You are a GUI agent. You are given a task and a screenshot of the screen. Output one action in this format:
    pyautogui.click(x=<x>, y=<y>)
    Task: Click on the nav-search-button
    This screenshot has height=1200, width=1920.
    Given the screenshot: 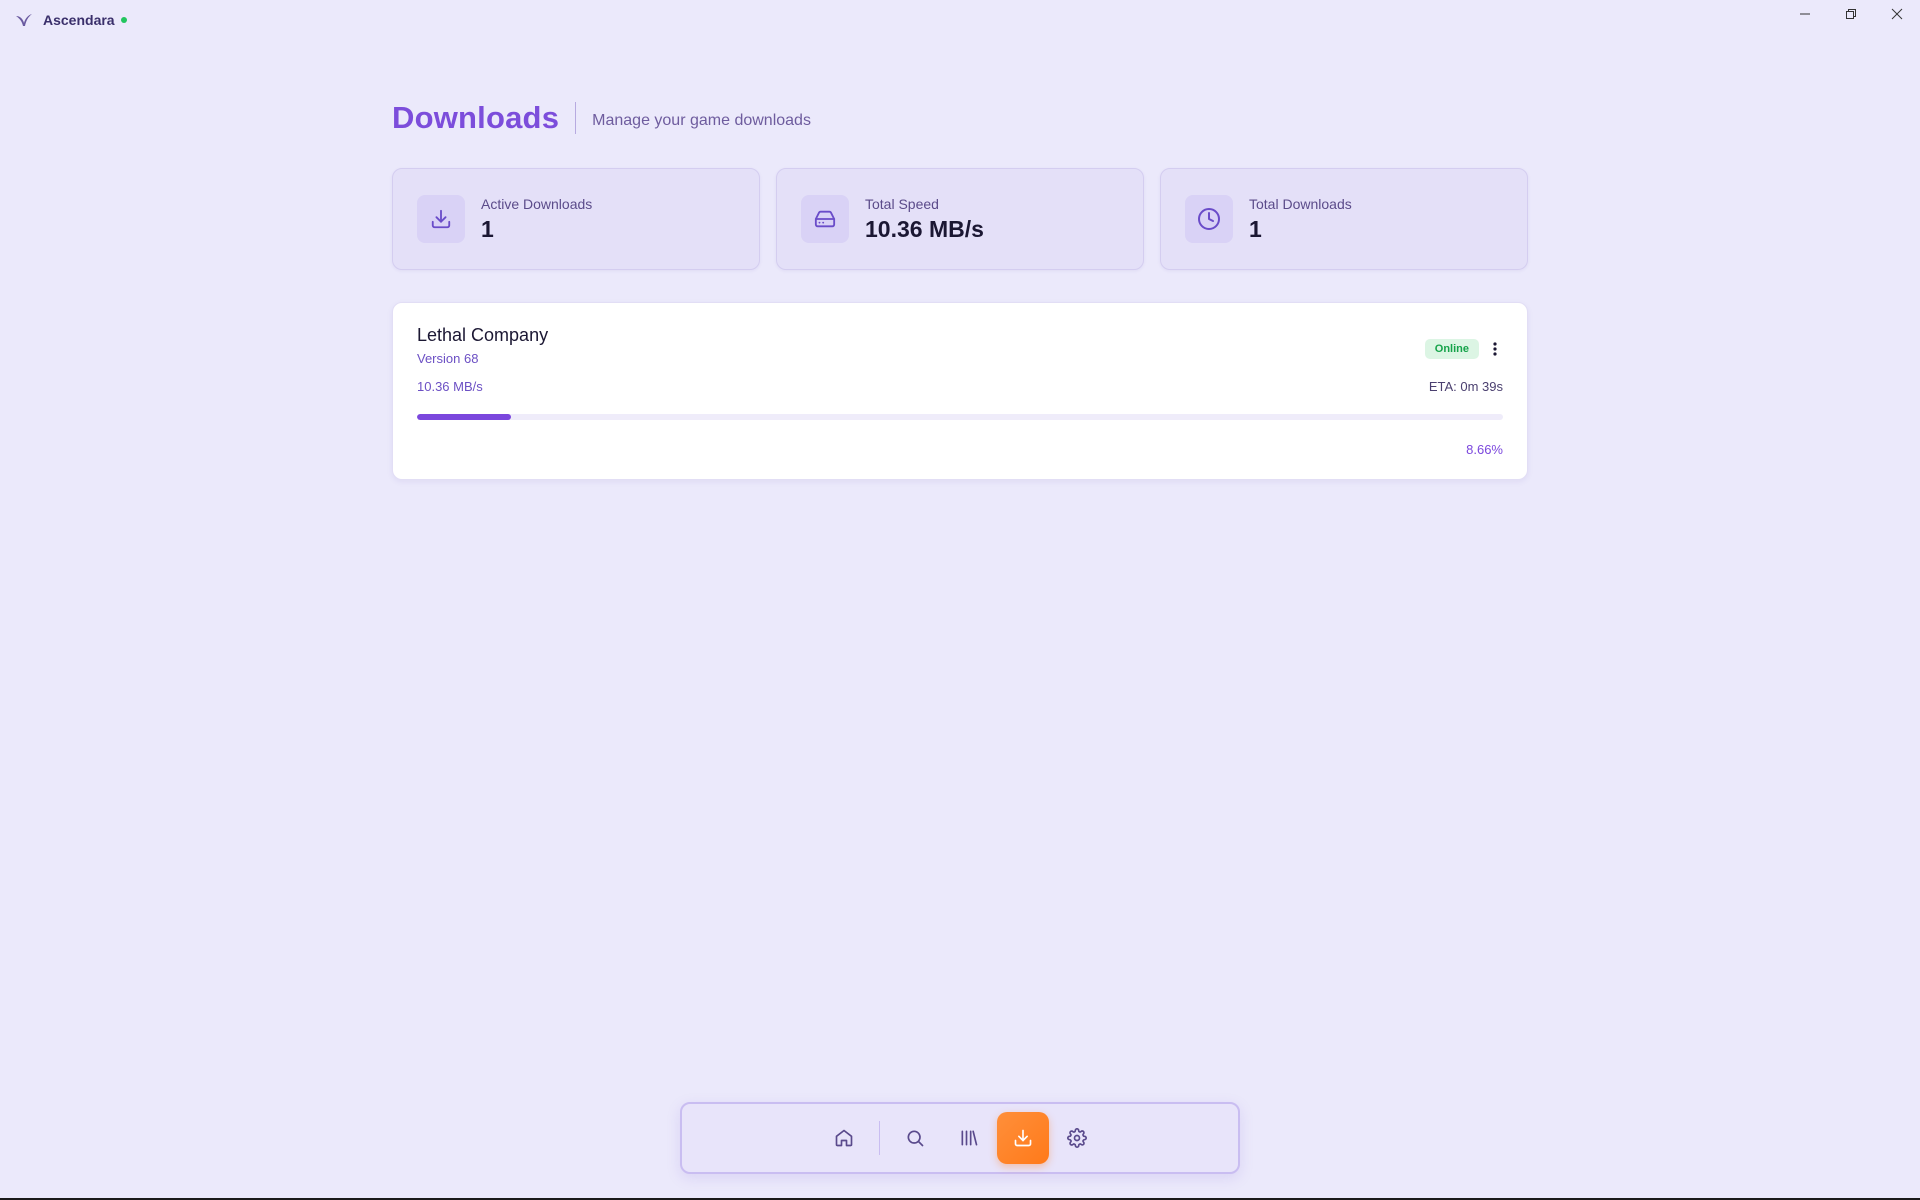 What is the action you would take?
    pyautogui.click(x=915, y=1138)
    